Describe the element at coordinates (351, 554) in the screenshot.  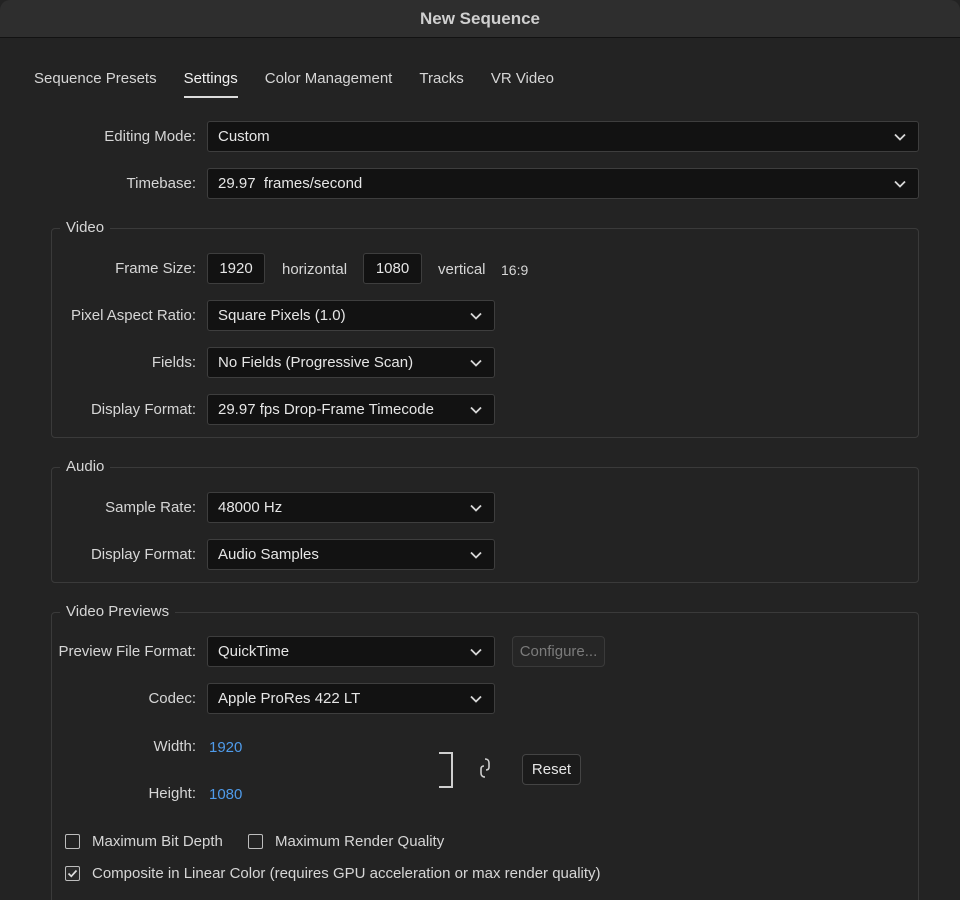
I see `audio-display-format-dropdown: Audio Samples` at that location.